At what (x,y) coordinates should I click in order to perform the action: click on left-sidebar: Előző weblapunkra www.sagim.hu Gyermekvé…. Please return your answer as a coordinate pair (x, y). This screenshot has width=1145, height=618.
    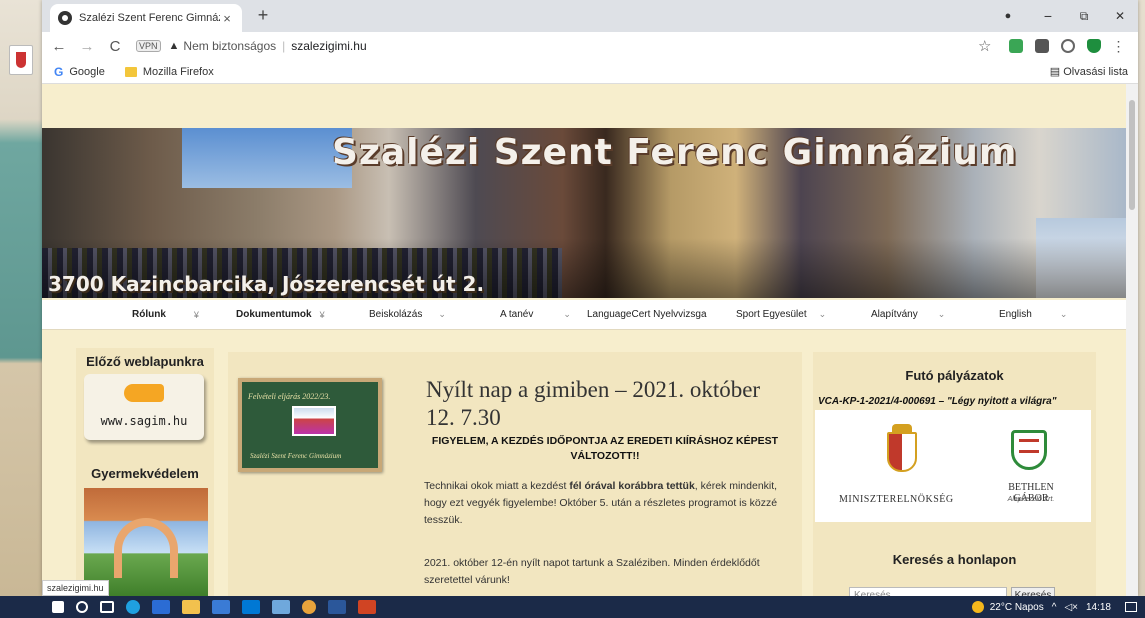
    Looking at the image, I should click on (145, 472).